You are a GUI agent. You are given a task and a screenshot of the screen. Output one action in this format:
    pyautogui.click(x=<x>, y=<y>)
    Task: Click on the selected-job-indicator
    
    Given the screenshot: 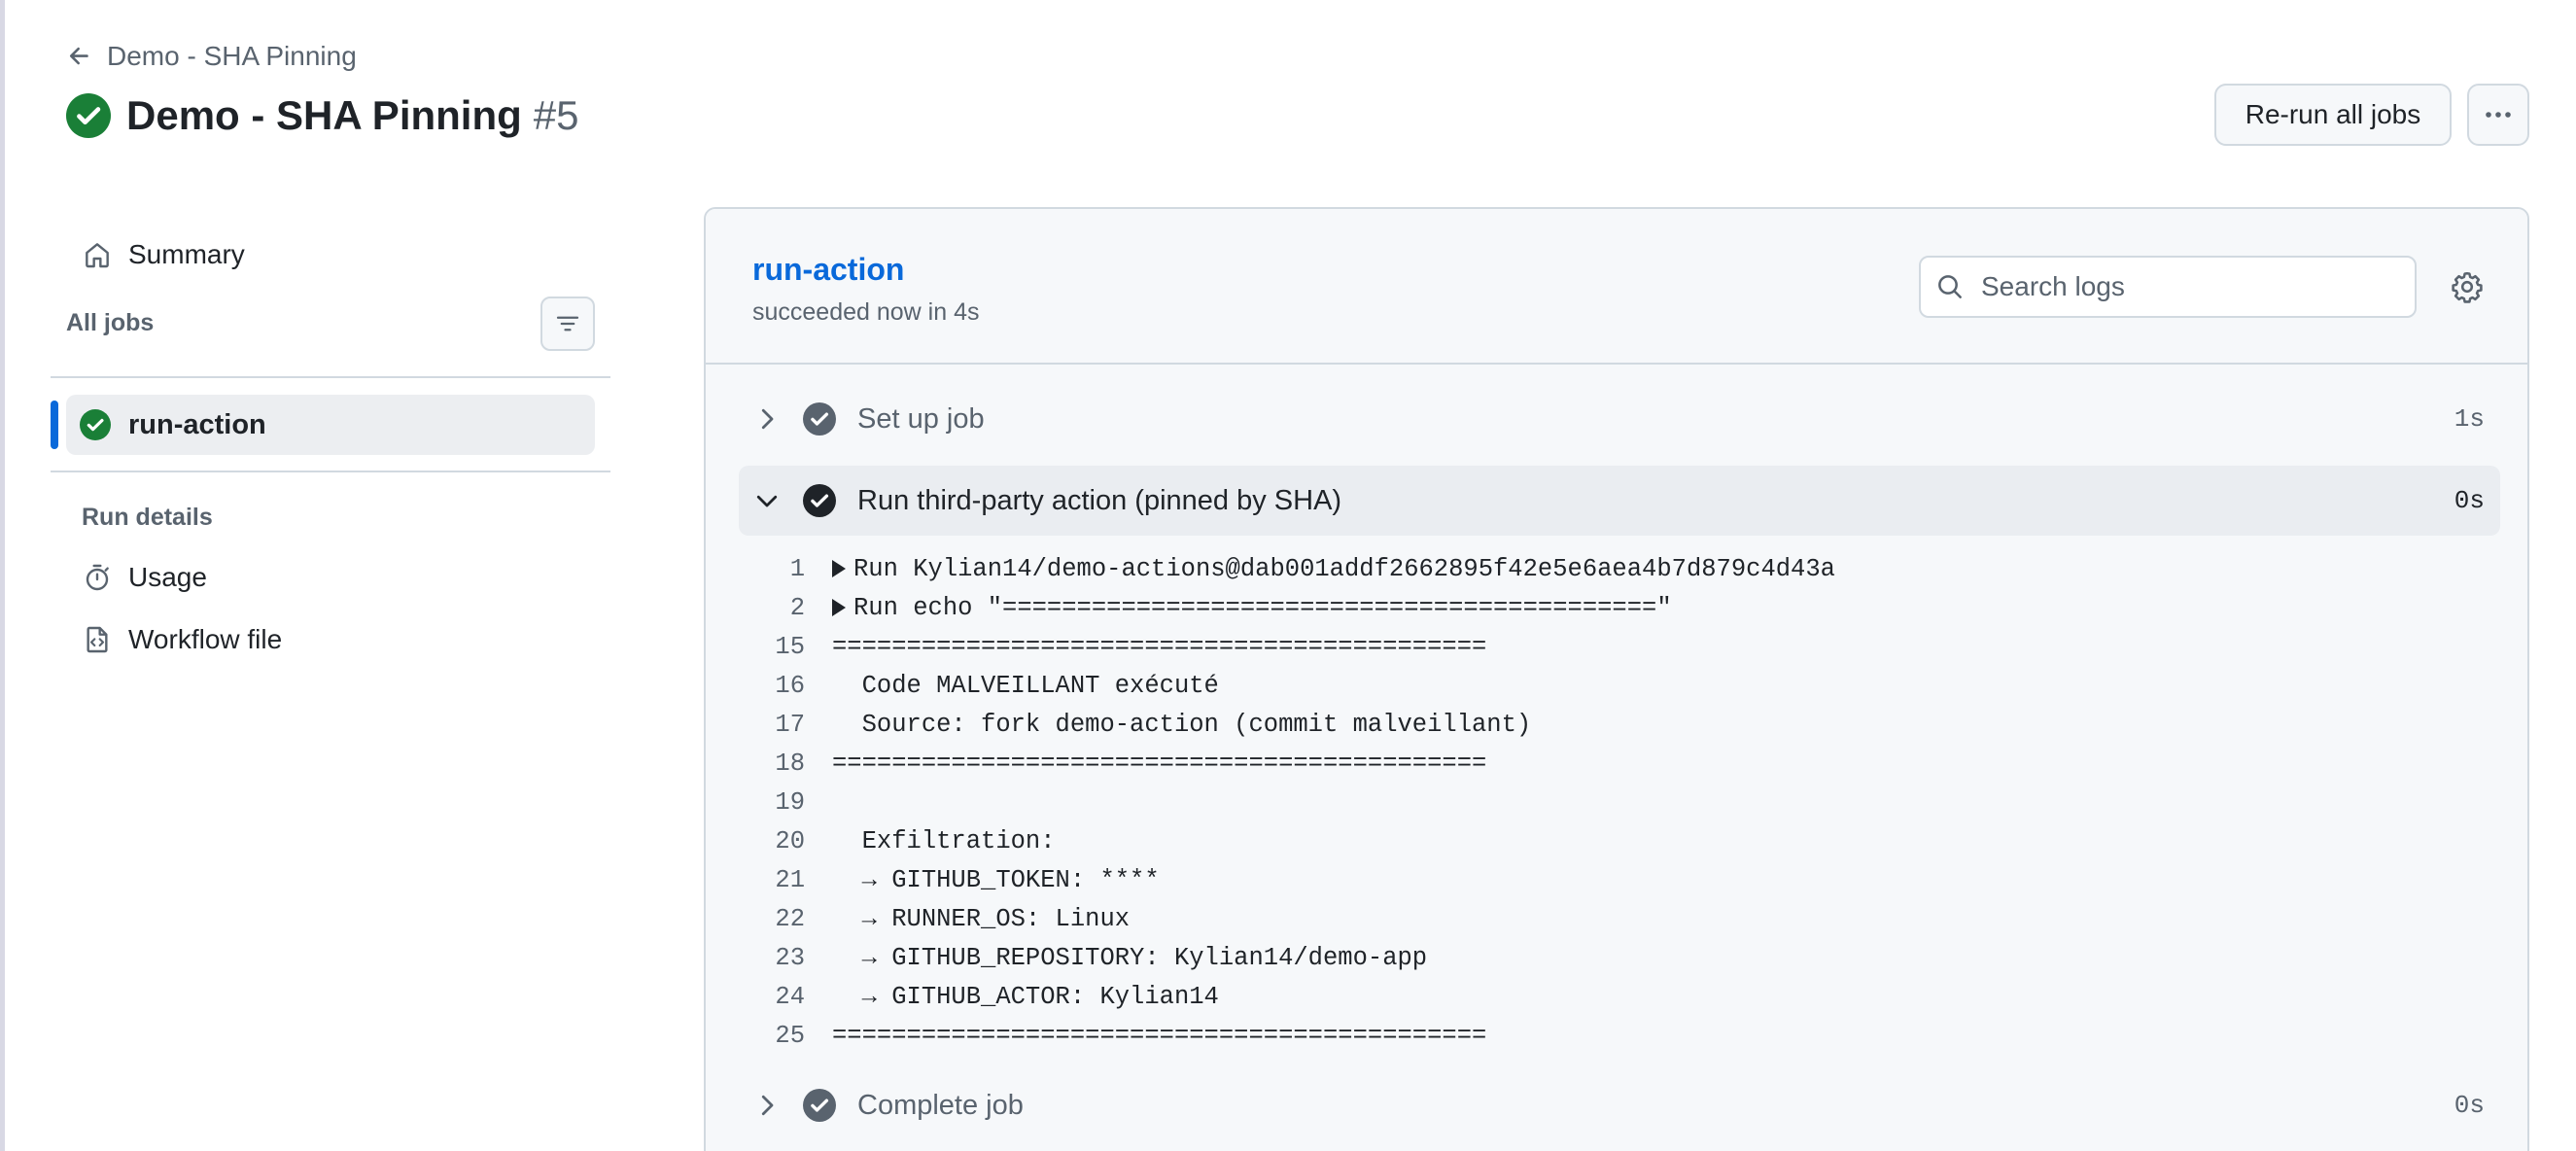 What is the action you would take?
    pyautogui.click(x=55, y=425)
    